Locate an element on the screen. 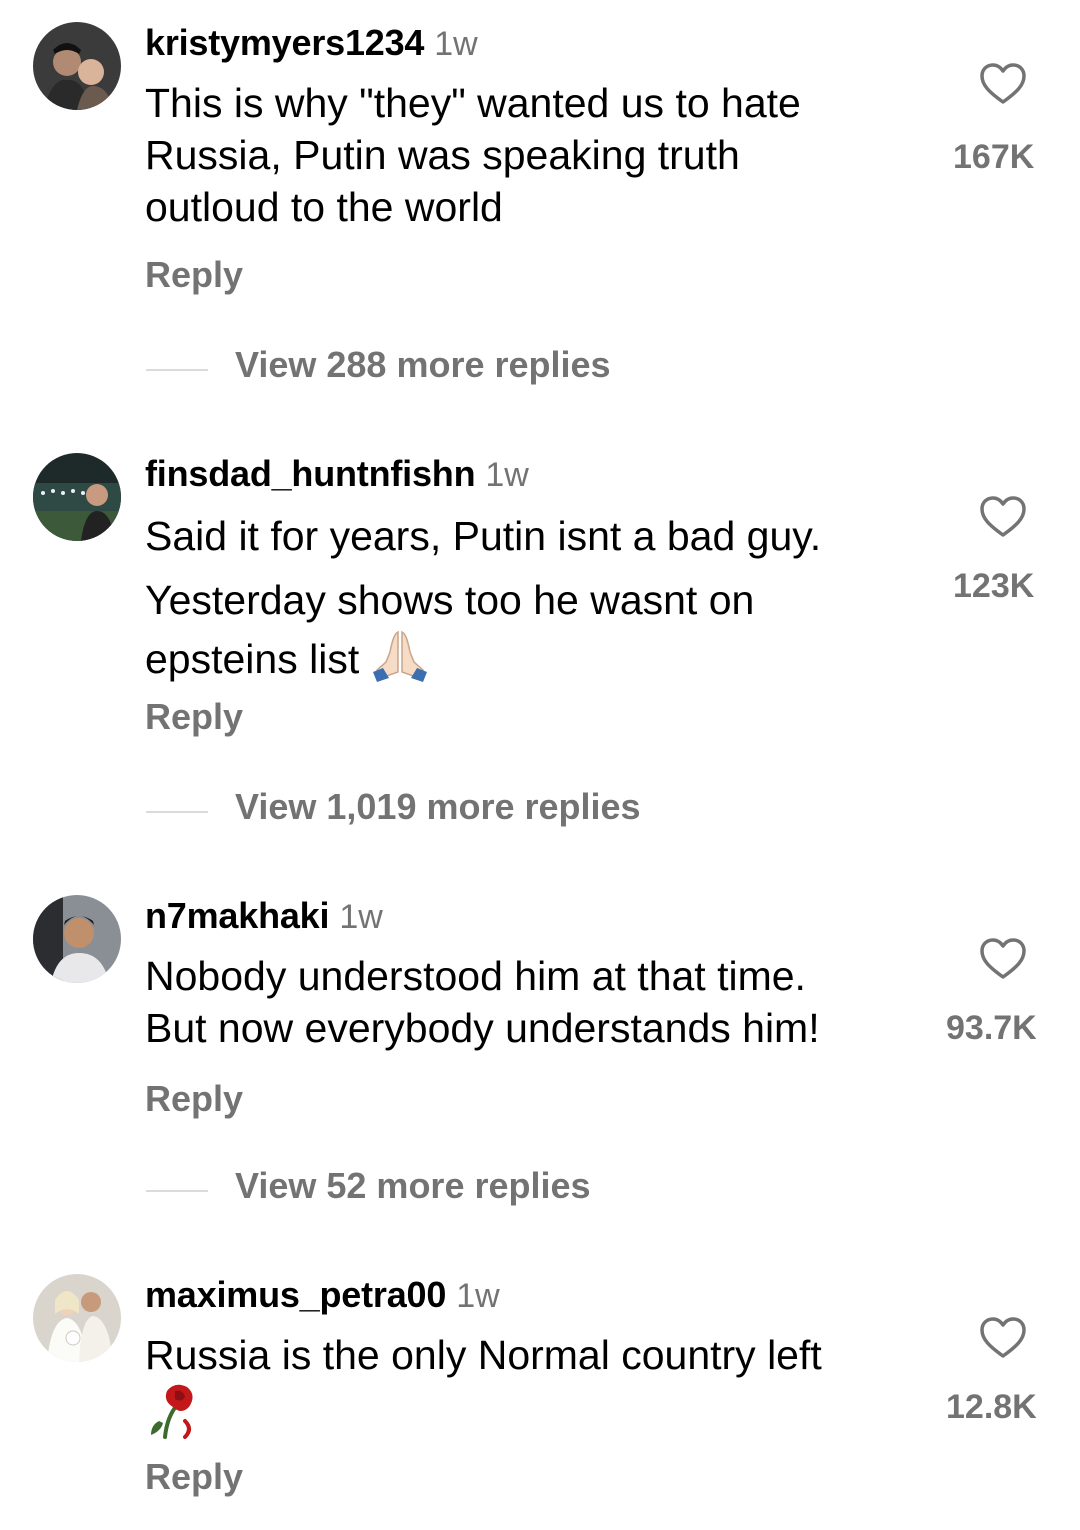  username: maximus_petra00 is located at coordinates (295, 1294).